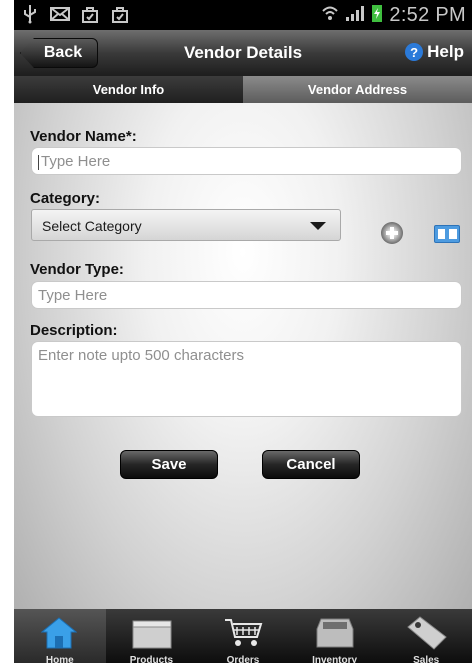 This screenshot has height=663, width=472. Describe the element at coordinates (243, 659) in the screenshot. I see `nav-orders-label: Orders` at that location.